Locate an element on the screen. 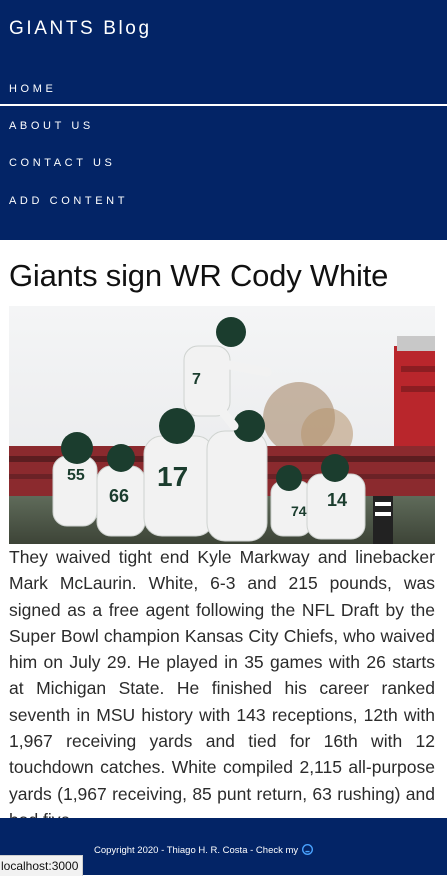 This screenshot has height=876, width=447. nav-home-link: HOME is located at coordinates (32, 89).